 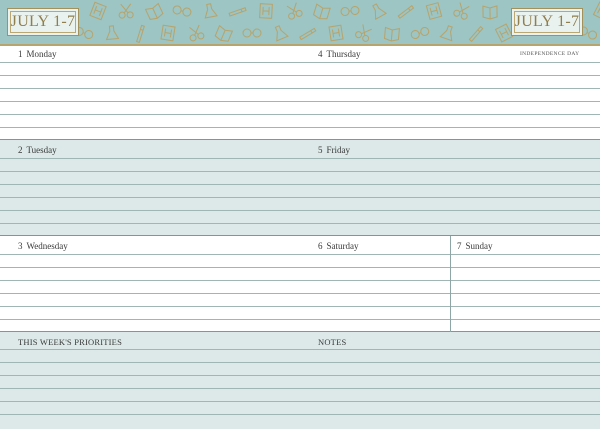 I want to click on day-number: 4, so click(x=320, y=54).